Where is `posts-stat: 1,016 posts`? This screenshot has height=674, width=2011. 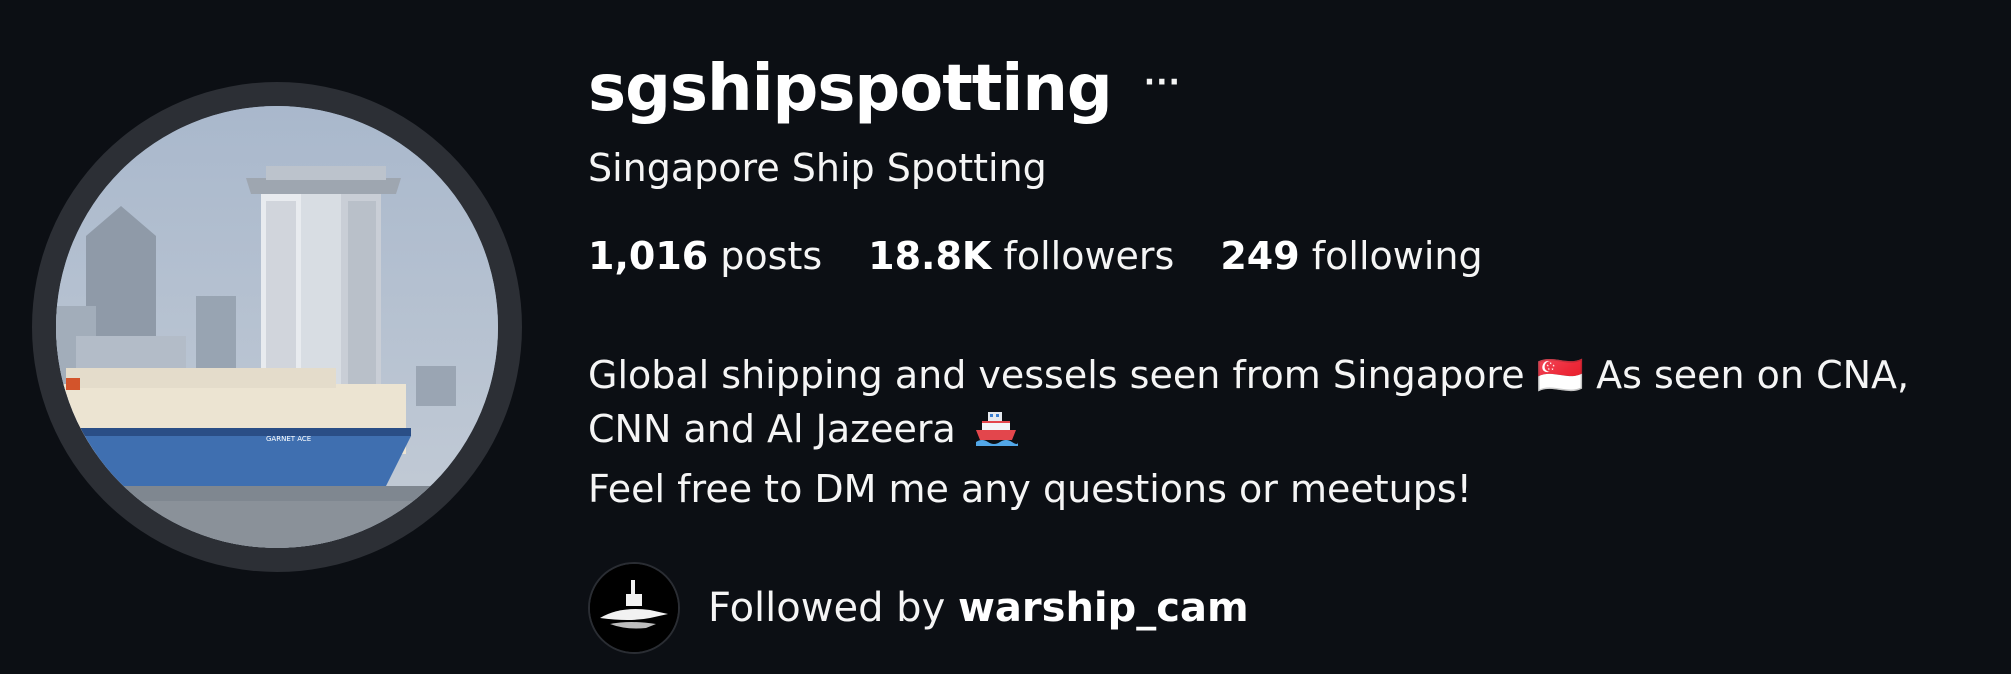 posts-stat: 1,016 posts is located at coordinates (705, 256).